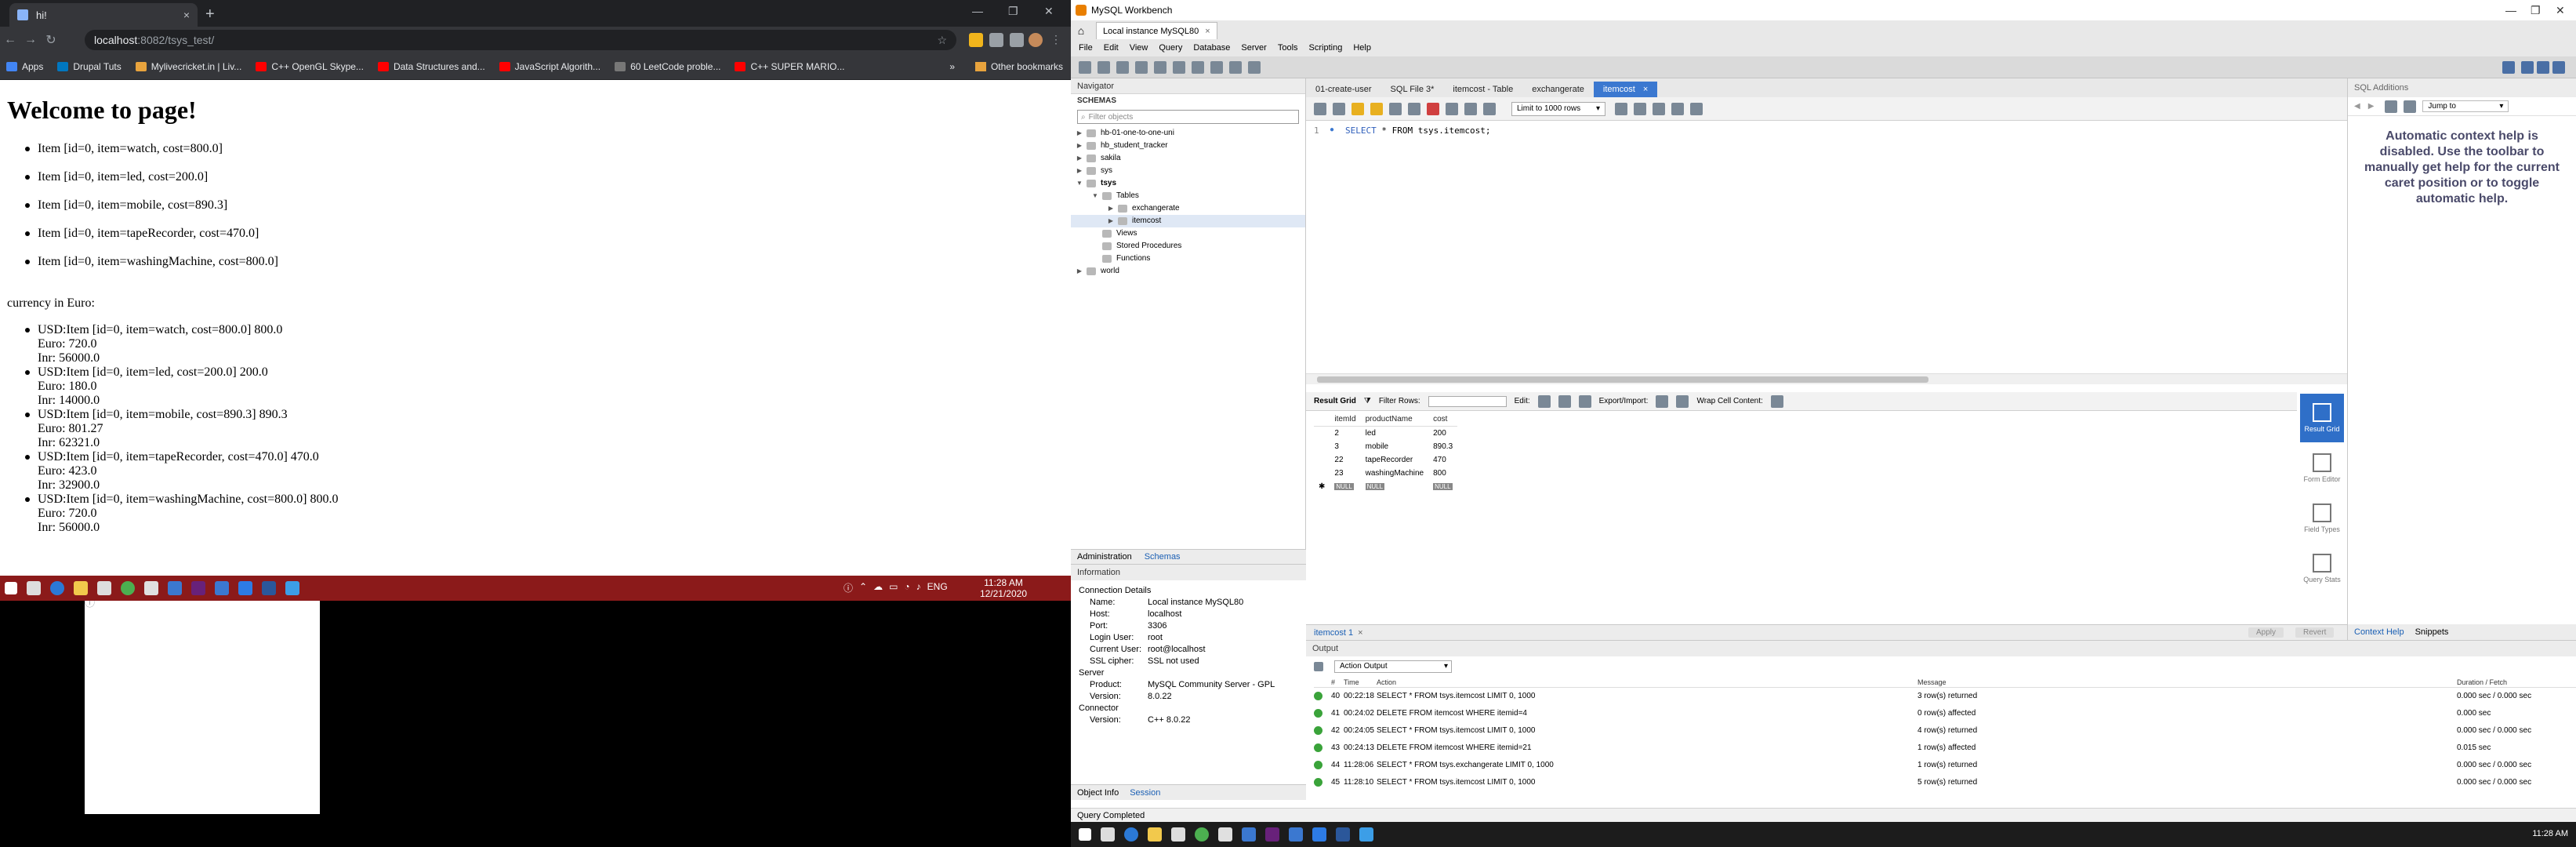 The image size is (2576, 847). What do you see at coordinates (2411, 106) in the screenshot?
I see `manual-help-icon` at bounding box center [2411, 106].